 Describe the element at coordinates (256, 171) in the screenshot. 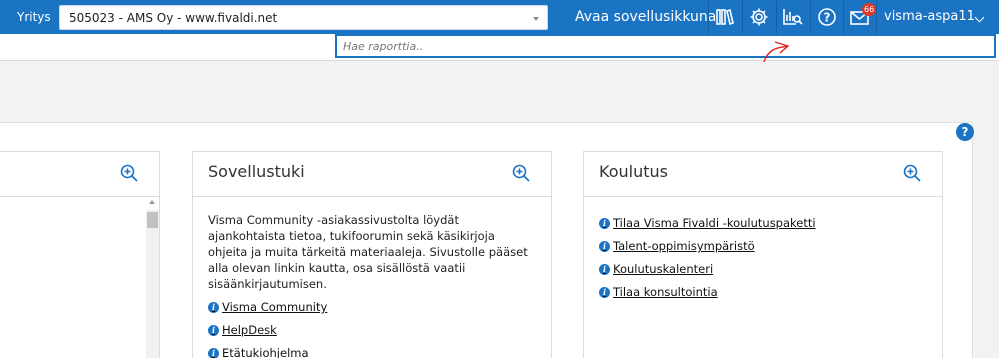

I see `panel-title: Sovellustuki` at that location.